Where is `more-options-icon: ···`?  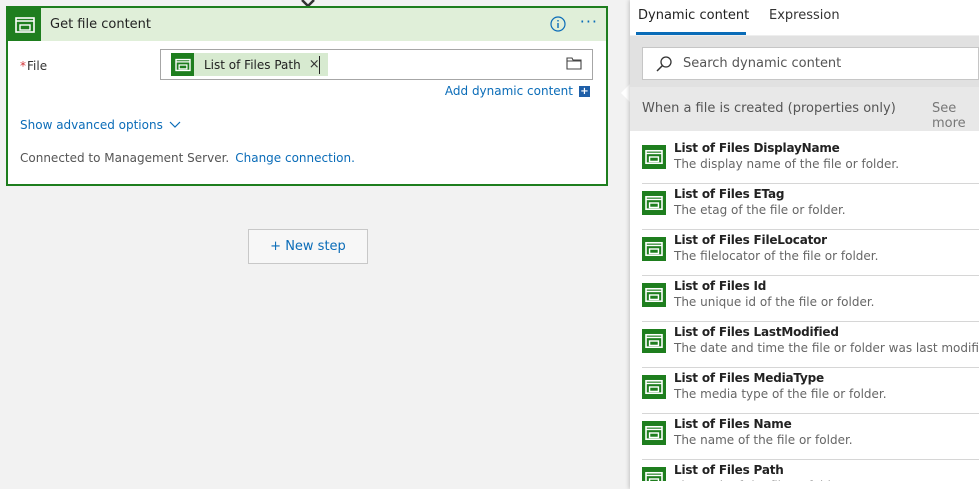 more-options-icon: ··· is located at coordinates (589, 22).